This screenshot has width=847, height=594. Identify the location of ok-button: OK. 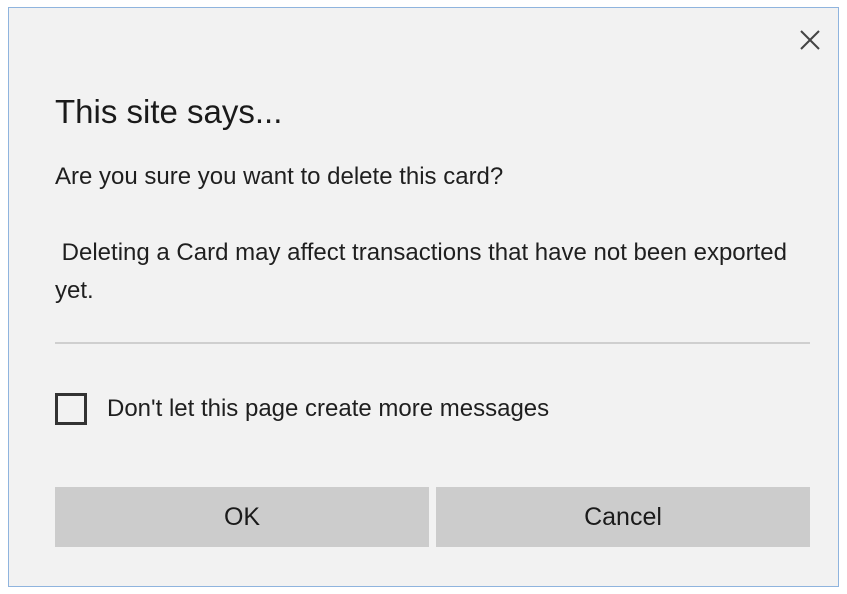
(242, 517).